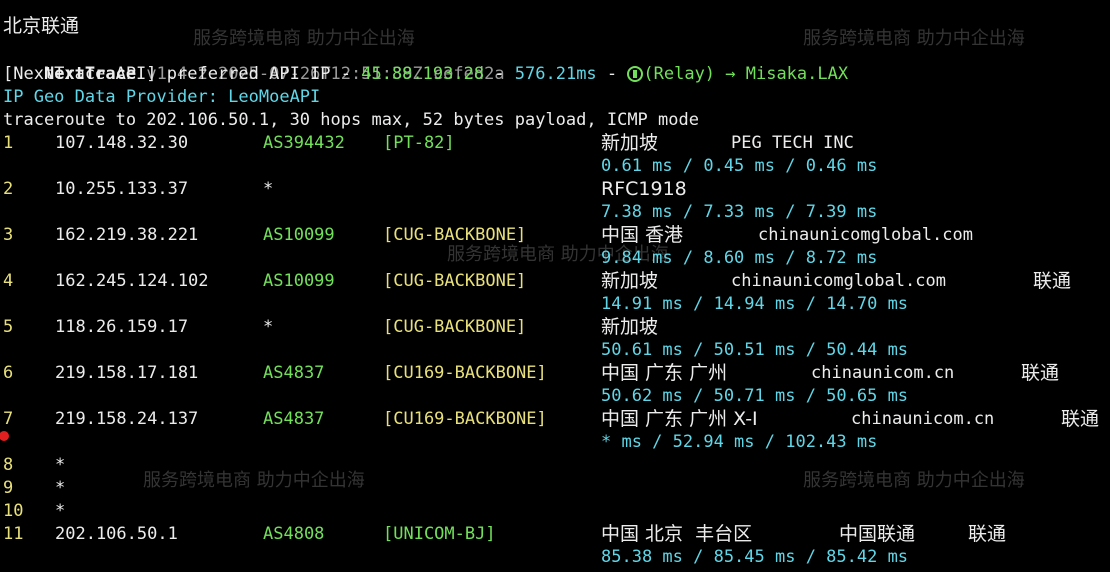 The height and width of the screenshot is (572, 1110). Describe the element at coordinates (304, 143) in the screenshot. I see `hop-asn: AS394432` at that location.